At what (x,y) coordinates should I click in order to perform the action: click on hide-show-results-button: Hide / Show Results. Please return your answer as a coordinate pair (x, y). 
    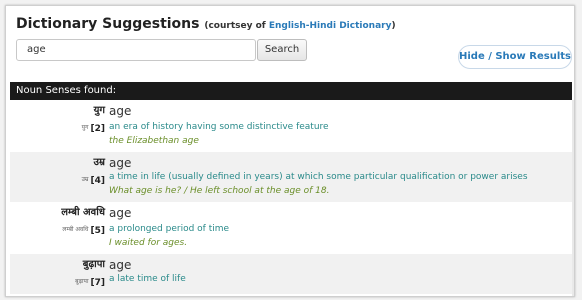
    Looking at the image, I should click on (515, 57).